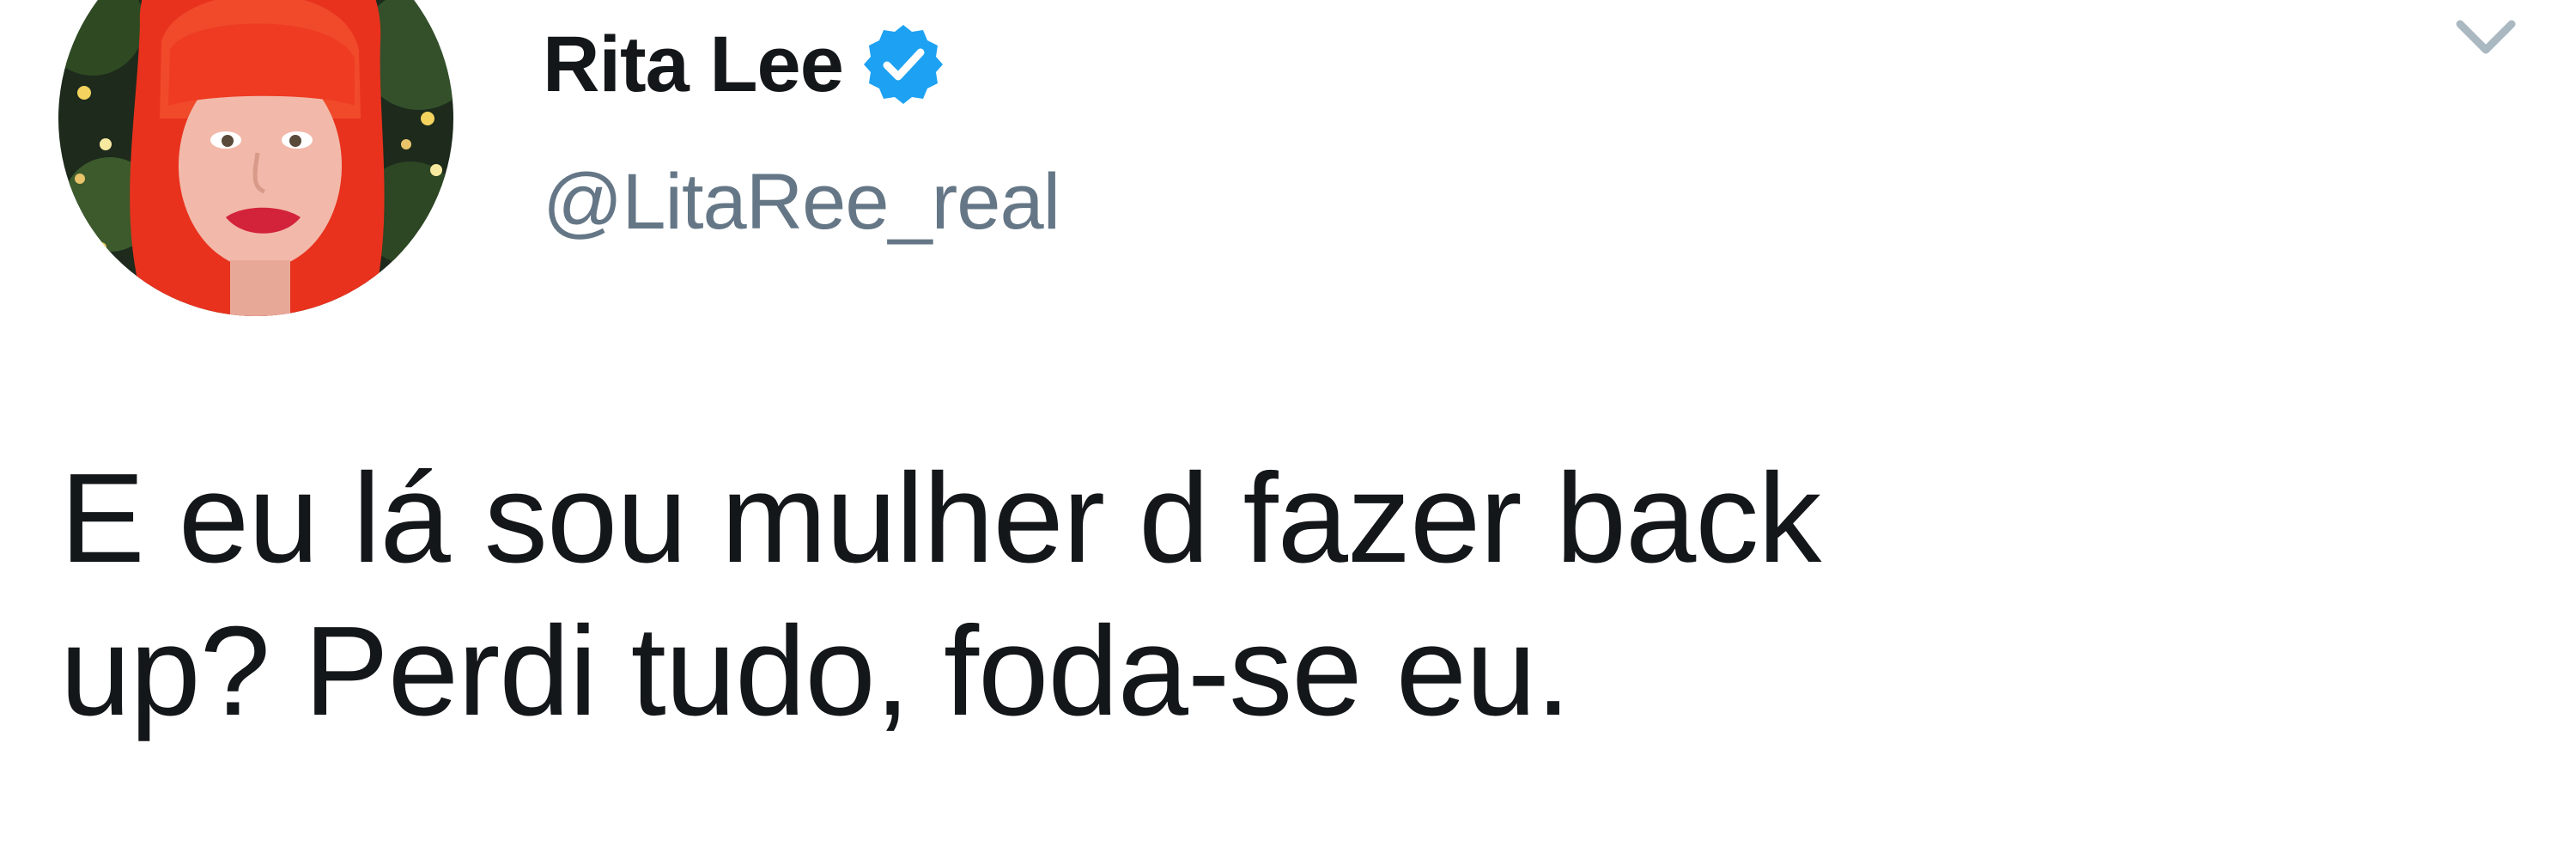  What do you see at coordinates (940, 518) in the screenshot?
I see `tweet-text-line: E eu lá sou mulher d fazer back` at bounding box center [940, 518].